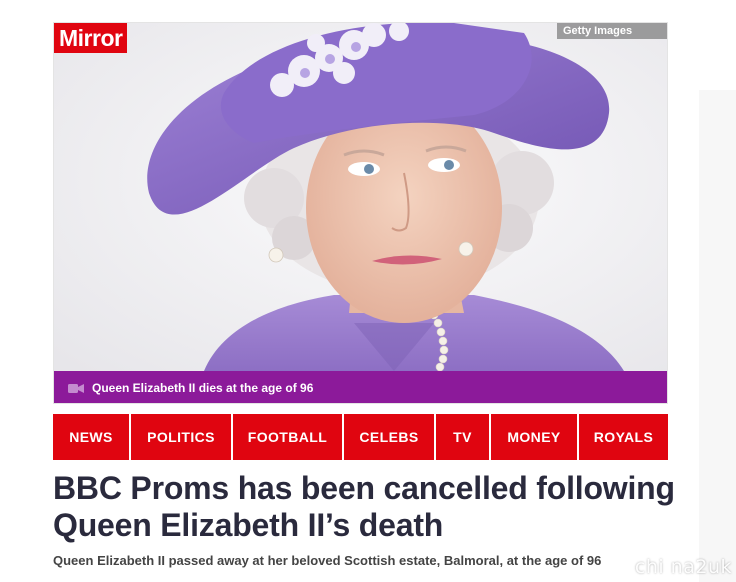 The height and width of the screenshot is (582, 736). I want to click on nav-item-politics: POLITICS, so click(181, 437).